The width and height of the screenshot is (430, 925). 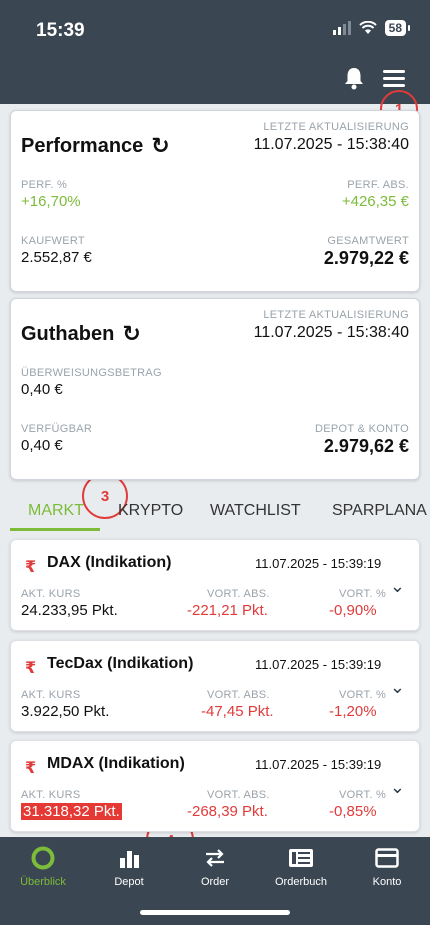 What do you see at coordinates (60, 30) in the screenshot?
I see `status-time: 15:39` at bounding box center [60, 30].